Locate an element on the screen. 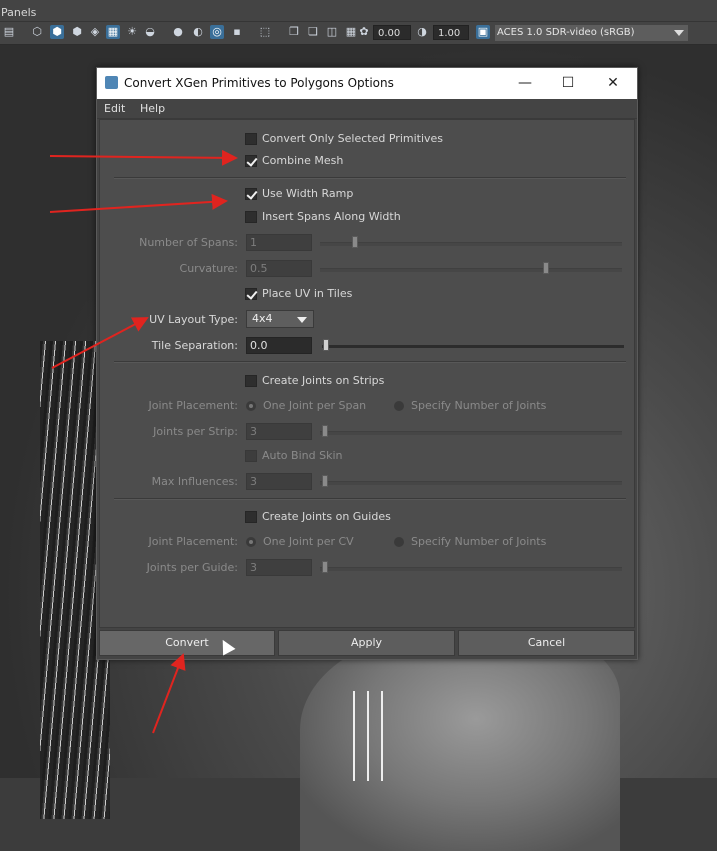 The width and height of the screenshot is (717, 851). exposure-icon: ✿ is located at coordinates (364, 32).